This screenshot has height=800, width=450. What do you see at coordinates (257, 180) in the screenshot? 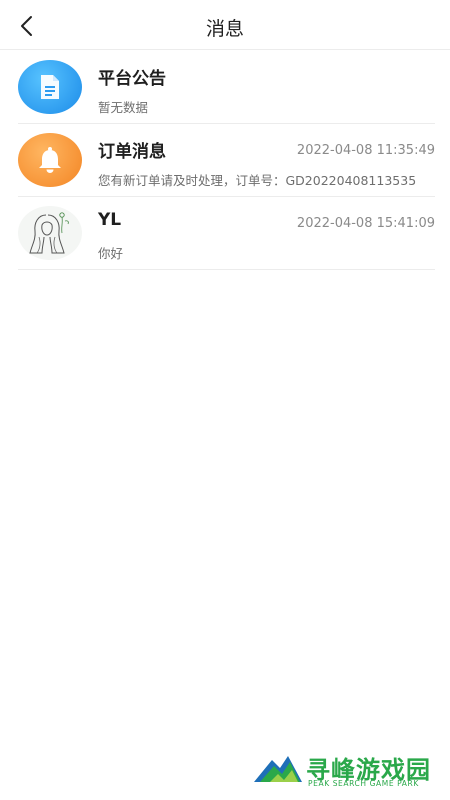
I see `message-preview: 您有新订单请及时处理，订单号：GD20220408113535` at bounding box center [257, 180].